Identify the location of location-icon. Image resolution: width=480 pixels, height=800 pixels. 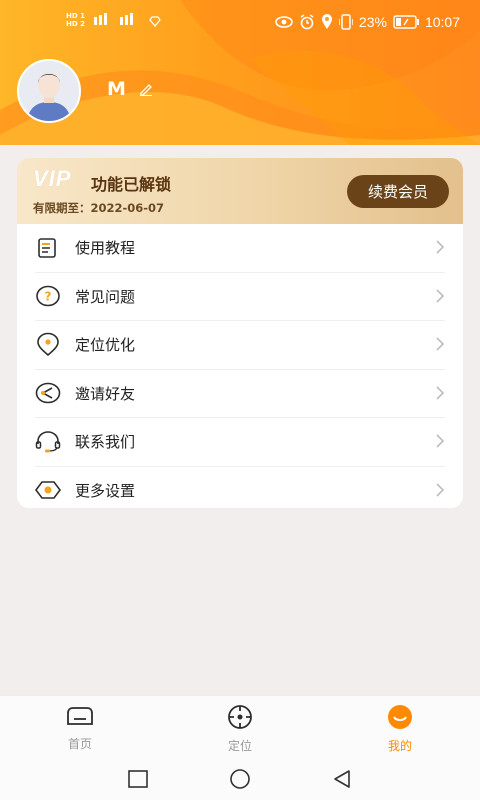
(326, 21).